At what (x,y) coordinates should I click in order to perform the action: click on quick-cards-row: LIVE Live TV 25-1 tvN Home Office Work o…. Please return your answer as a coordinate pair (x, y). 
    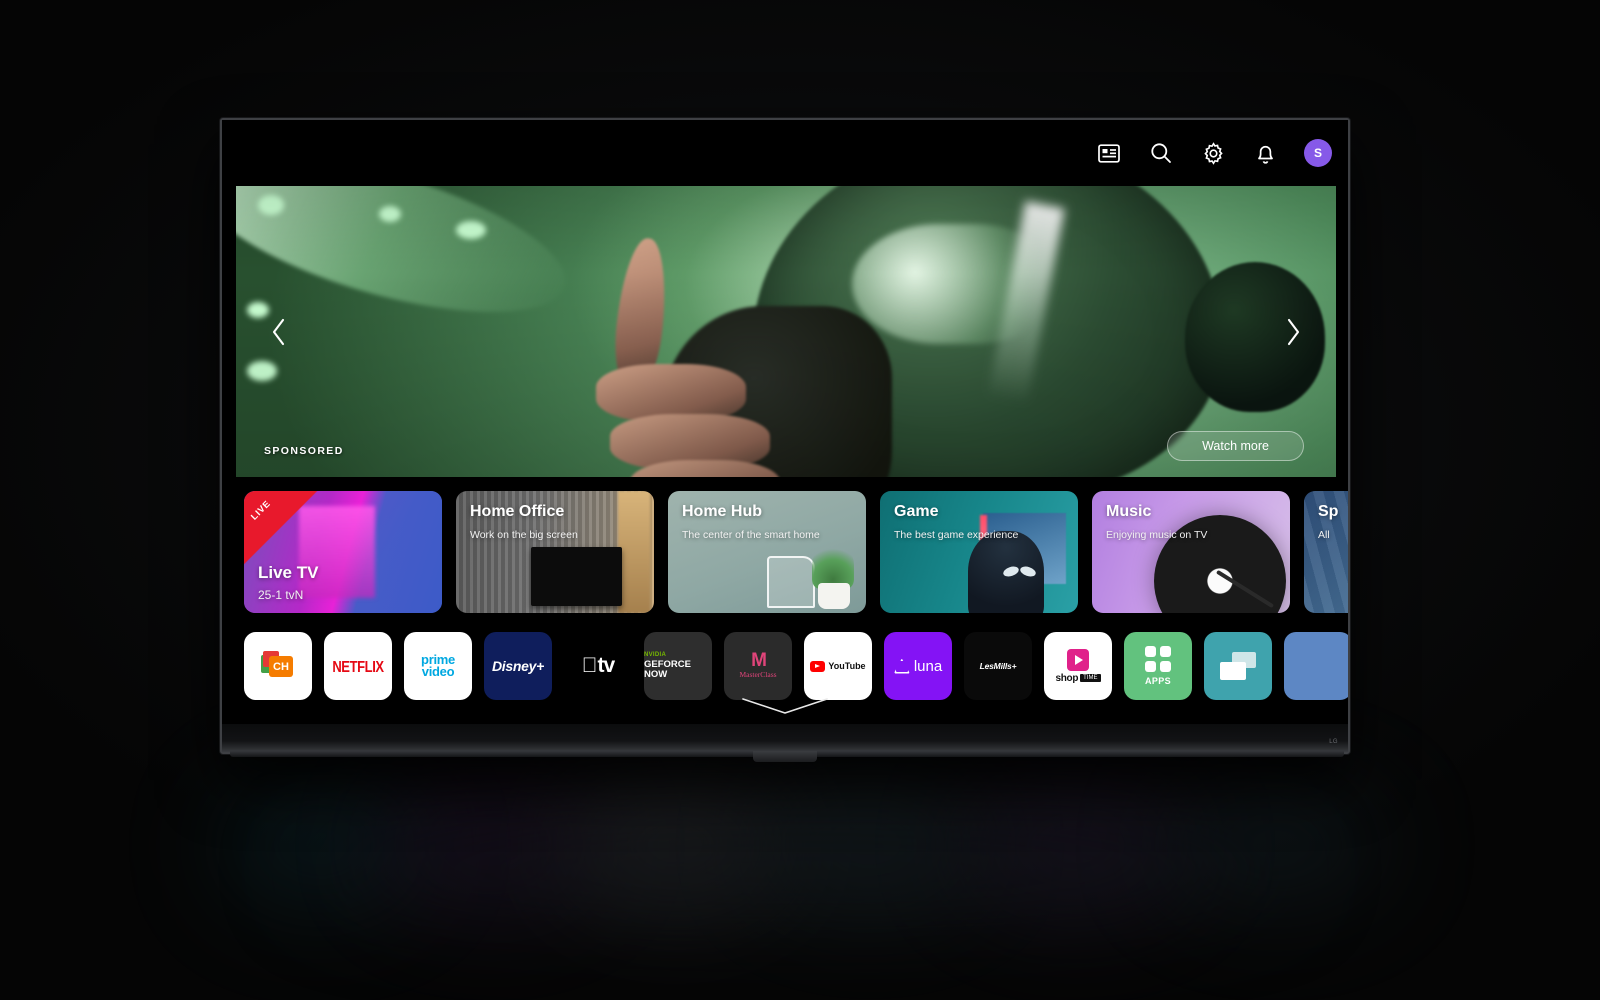
    Looking at the image, I should click on (785, 557).